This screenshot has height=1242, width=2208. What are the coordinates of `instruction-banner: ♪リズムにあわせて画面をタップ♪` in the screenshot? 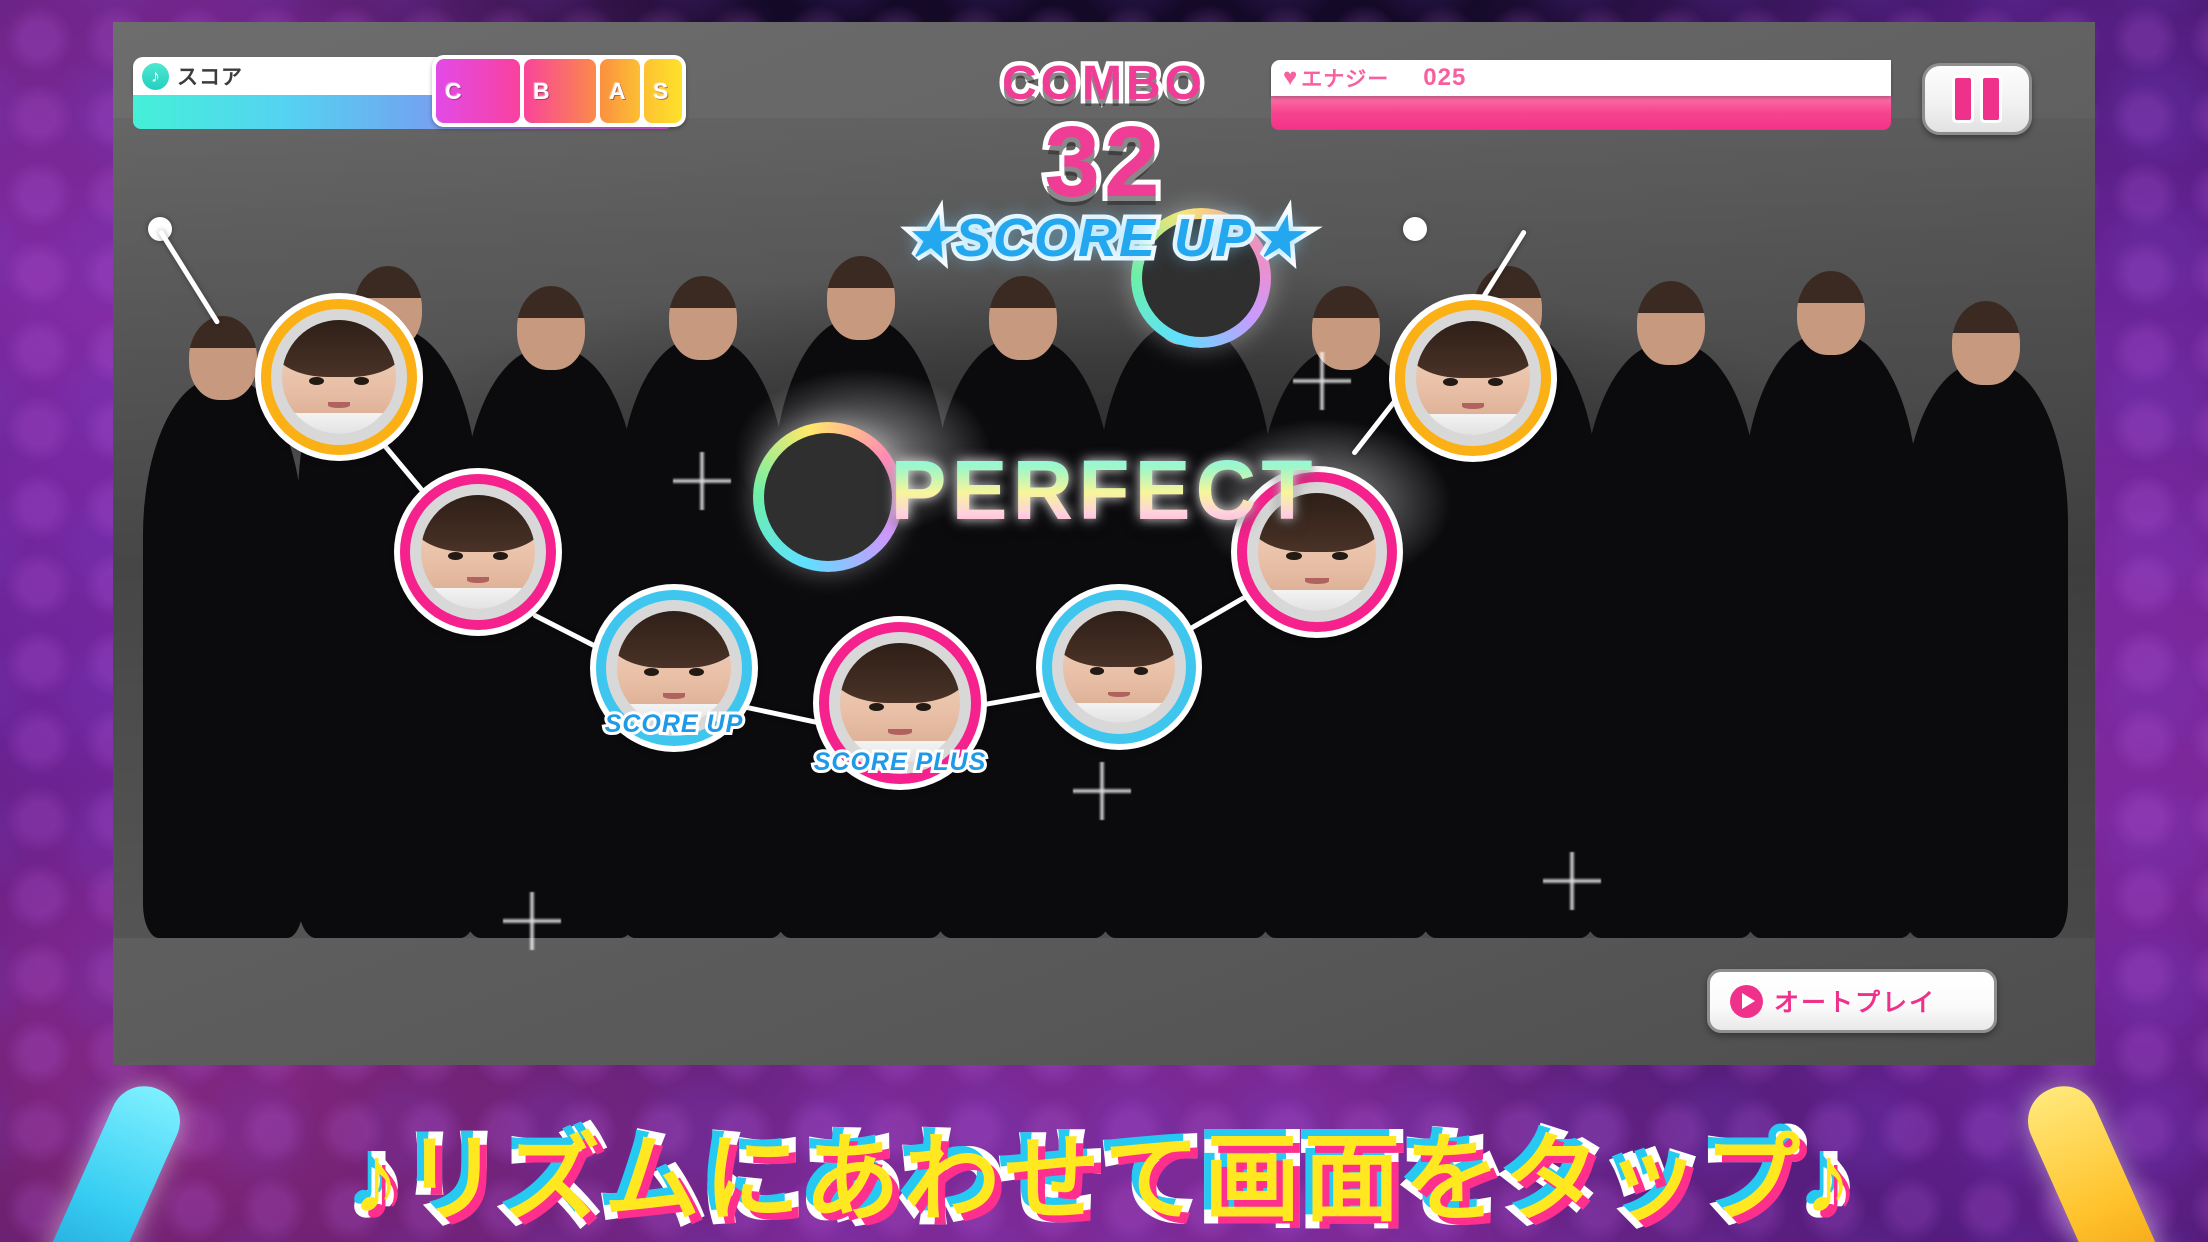 It's located at (1104, 1153).